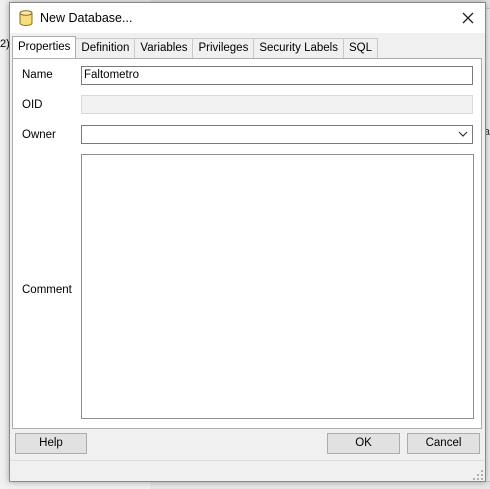 This screenshot has width=490, height=489. What do you see at coordinates (164, 48) in the screenshot?
I see `tab-variables: Variables` at bounding box center [164, 48].